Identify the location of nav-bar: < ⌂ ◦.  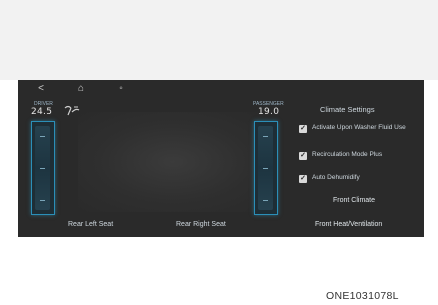
(221, 89).